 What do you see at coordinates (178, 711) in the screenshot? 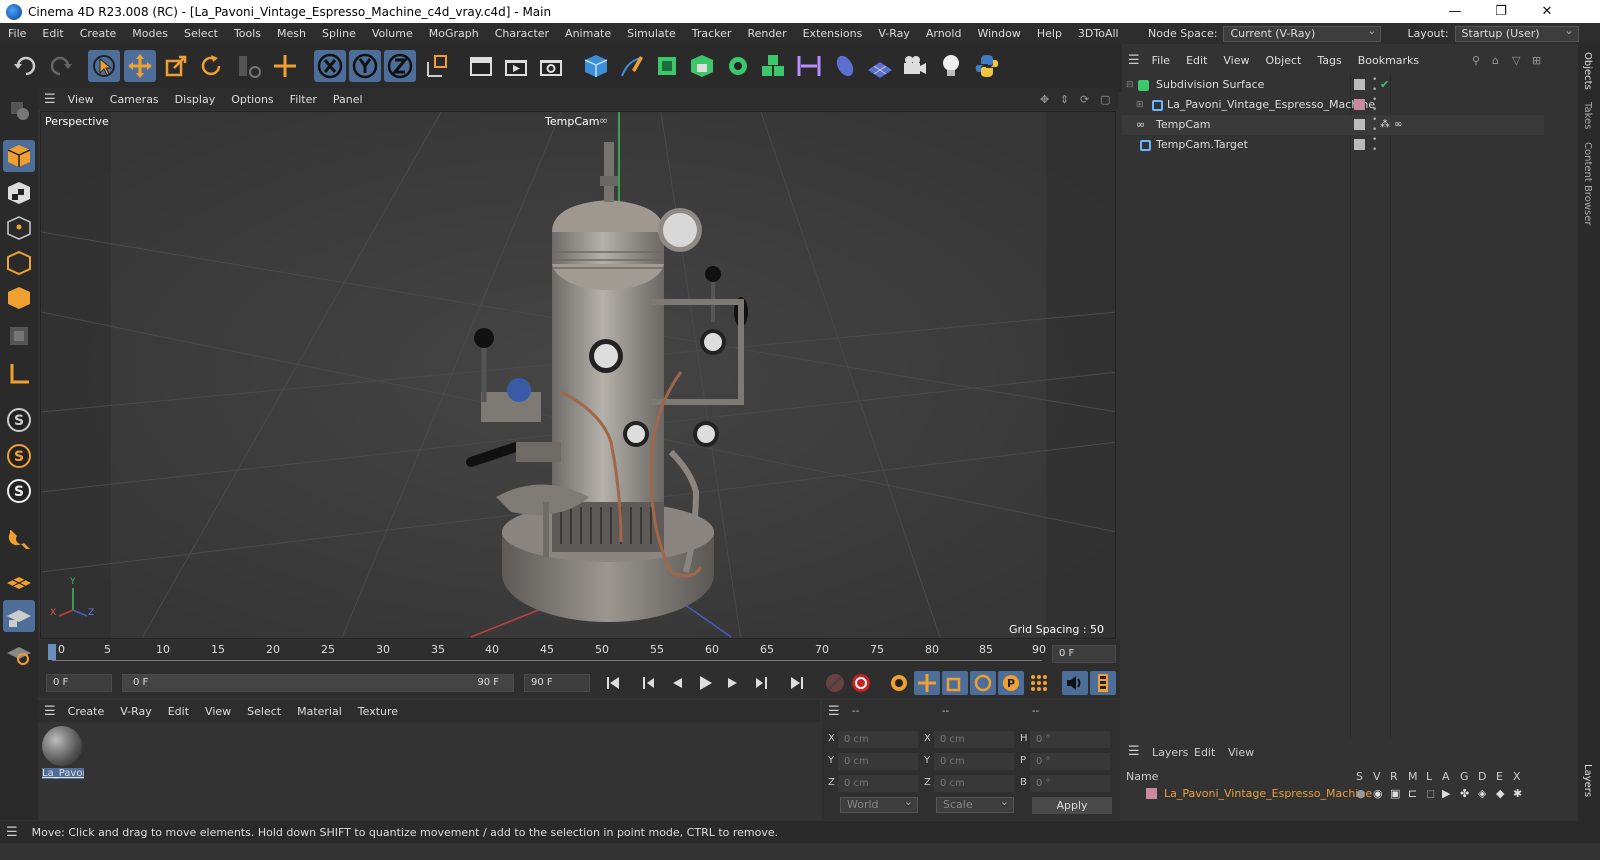
I see `material-menu-edit: Edit` at bounding box center [178, 711].